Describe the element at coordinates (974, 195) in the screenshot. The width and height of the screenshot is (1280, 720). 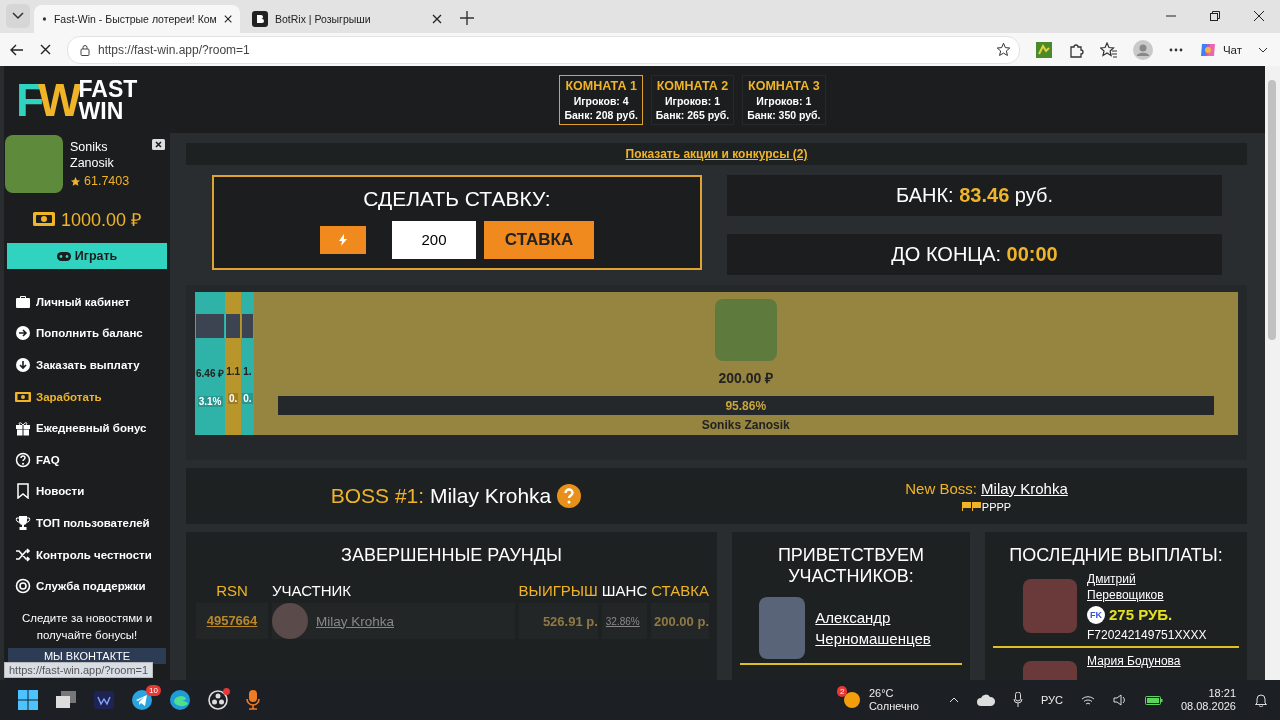
I see `bank-total: БАНК: 83.46 руб.` at that location.